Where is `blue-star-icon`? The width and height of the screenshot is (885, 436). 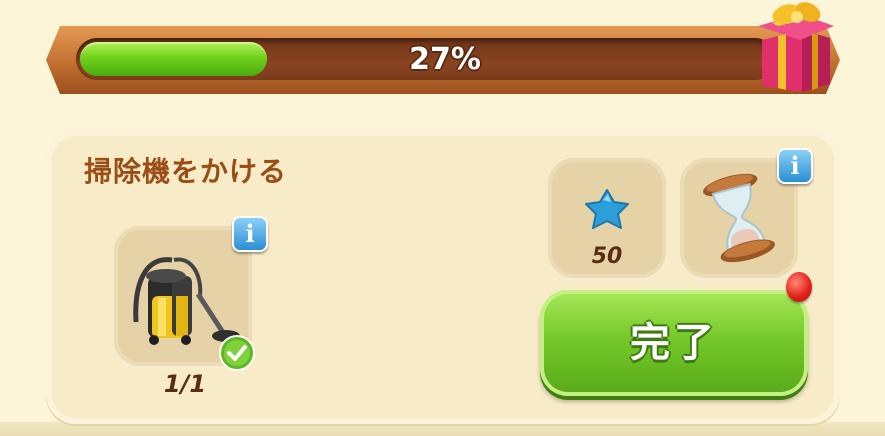 blue-star-icon is located at coordinates (607, 209).